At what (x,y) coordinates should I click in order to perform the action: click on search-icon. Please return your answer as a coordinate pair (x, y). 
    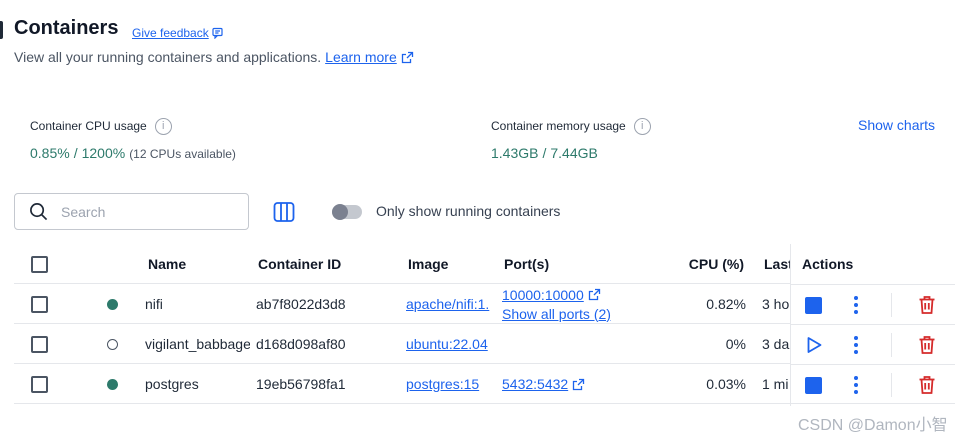
    Looking at the image, I should click on (39, 212).